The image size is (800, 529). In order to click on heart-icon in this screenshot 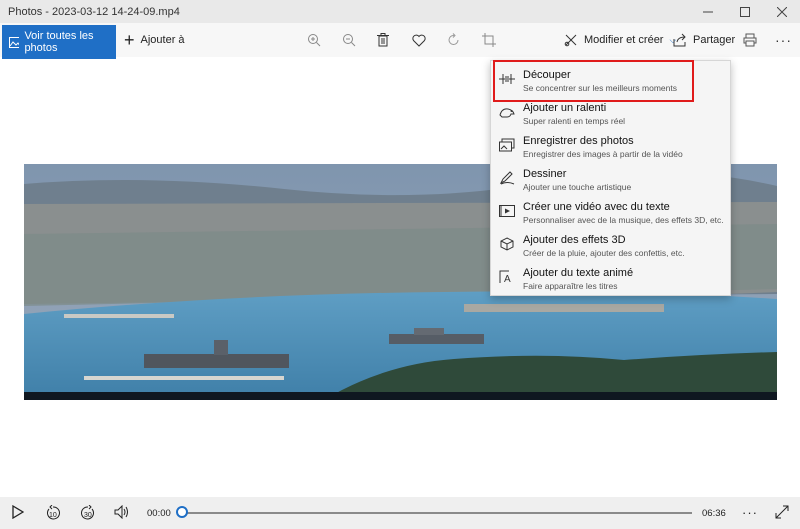, I will do `click(419, 40)`.